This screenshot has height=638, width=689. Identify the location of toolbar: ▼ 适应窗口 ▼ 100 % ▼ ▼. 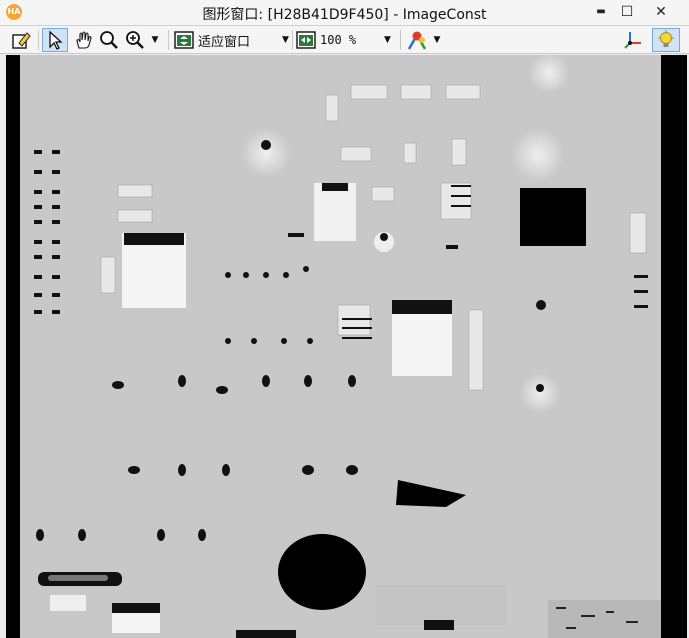
(344, 40).